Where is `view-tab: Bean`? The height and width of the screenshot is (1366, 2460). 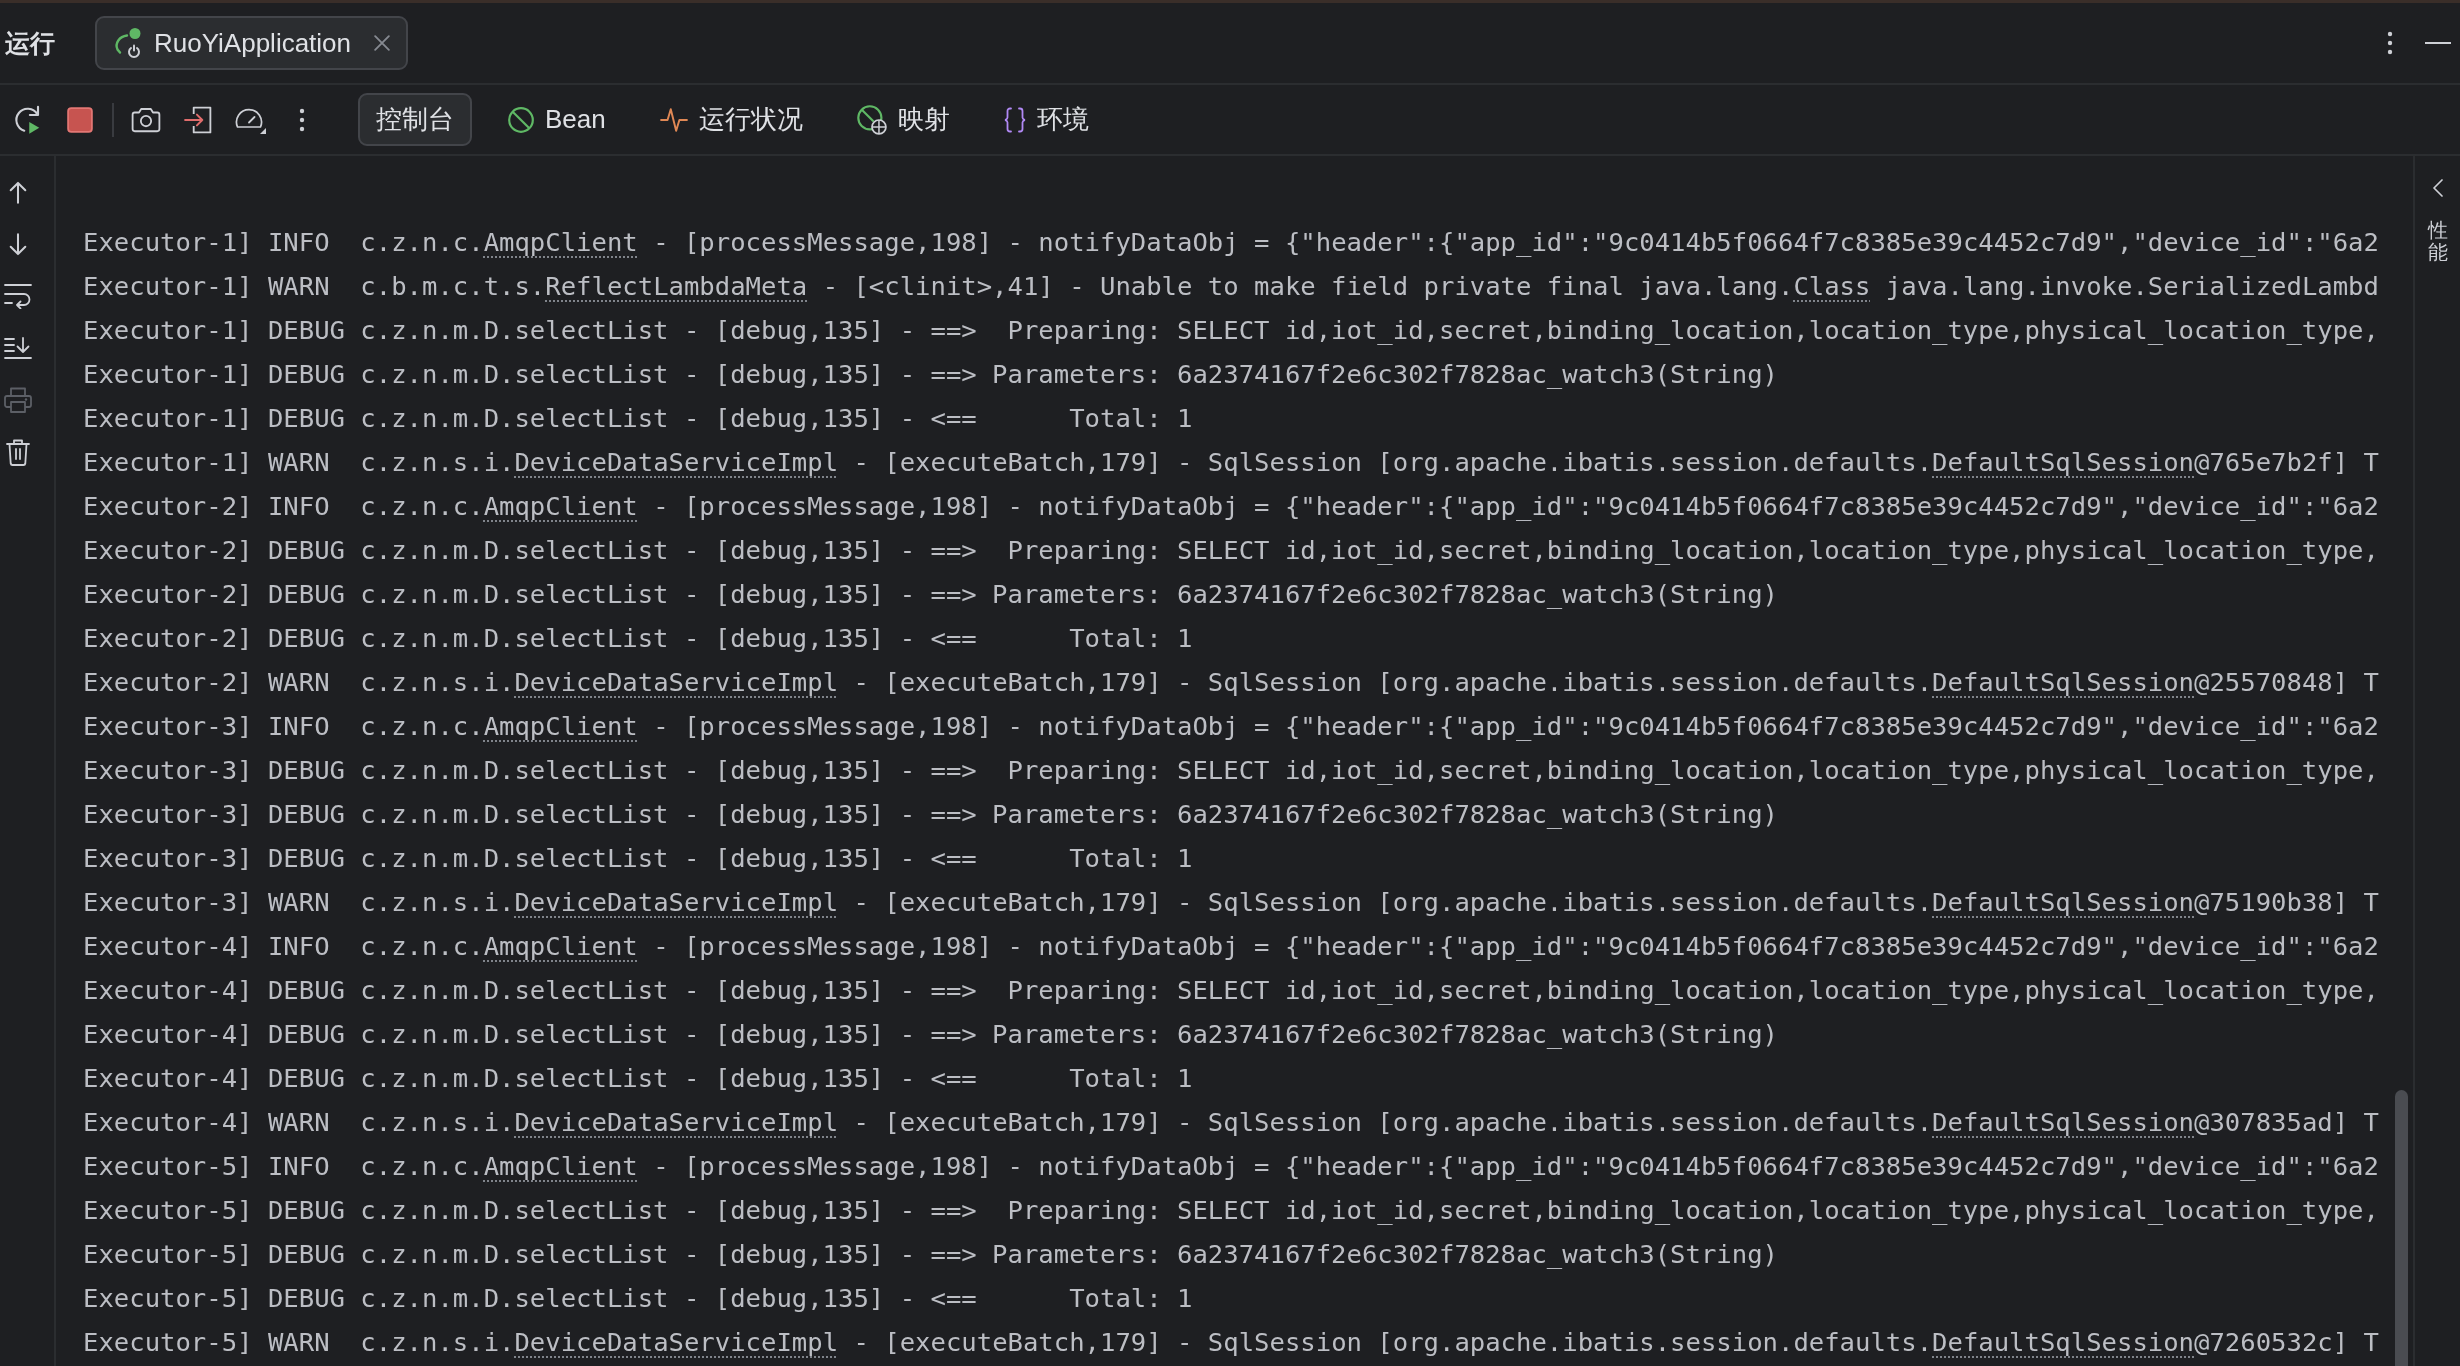 view-tab: Bean is located at coordinates (557, 119).